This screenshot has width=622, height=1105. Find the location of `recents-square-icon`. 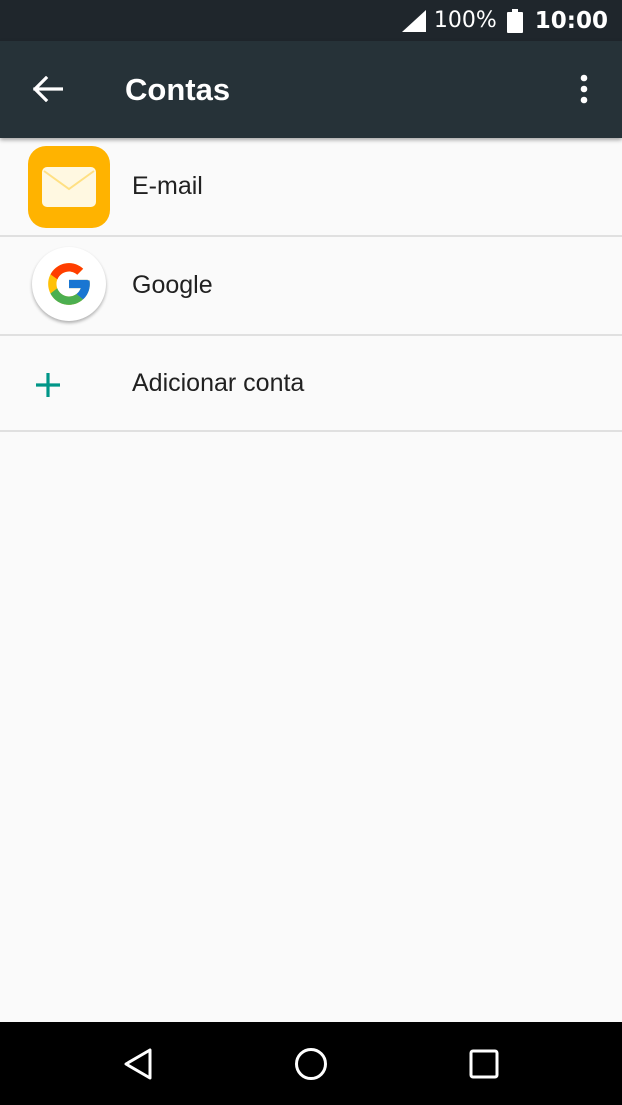

recents-square-icon is located at coordinates (484, 1064).